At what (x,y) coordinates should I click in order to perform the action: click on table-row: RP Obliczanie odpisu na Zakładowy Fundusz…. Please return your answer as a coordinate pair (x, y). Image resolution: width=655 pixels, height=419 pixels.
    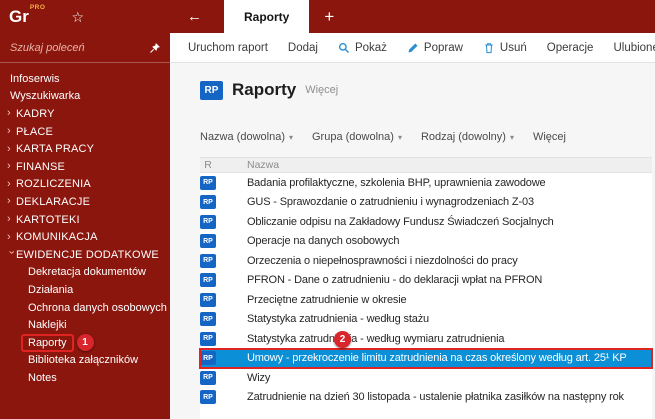
    Looking at the image, I should click on (426, 222).